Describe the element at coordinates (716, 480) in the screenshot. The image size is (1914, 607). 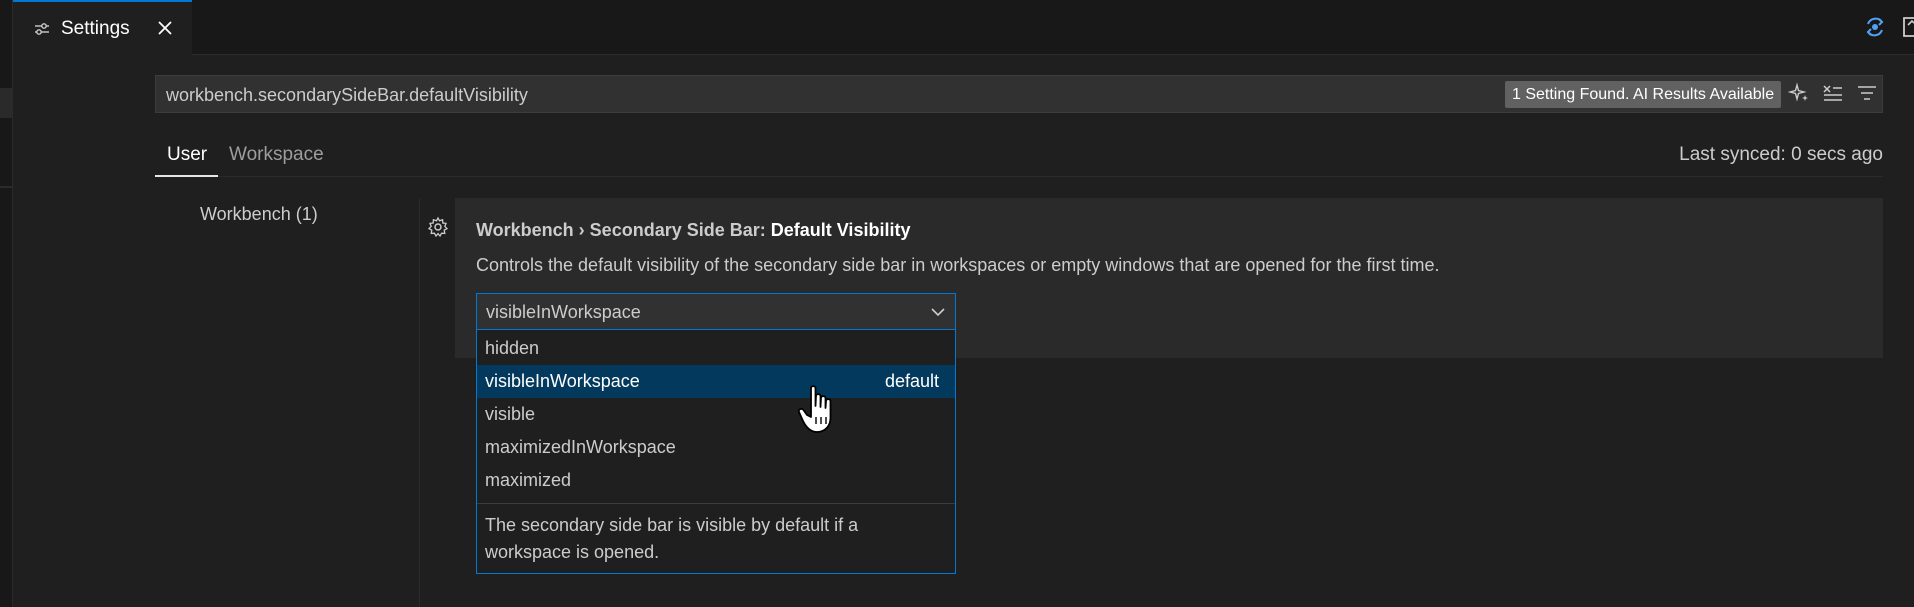
I see `option-maximized: maximized` at that location.